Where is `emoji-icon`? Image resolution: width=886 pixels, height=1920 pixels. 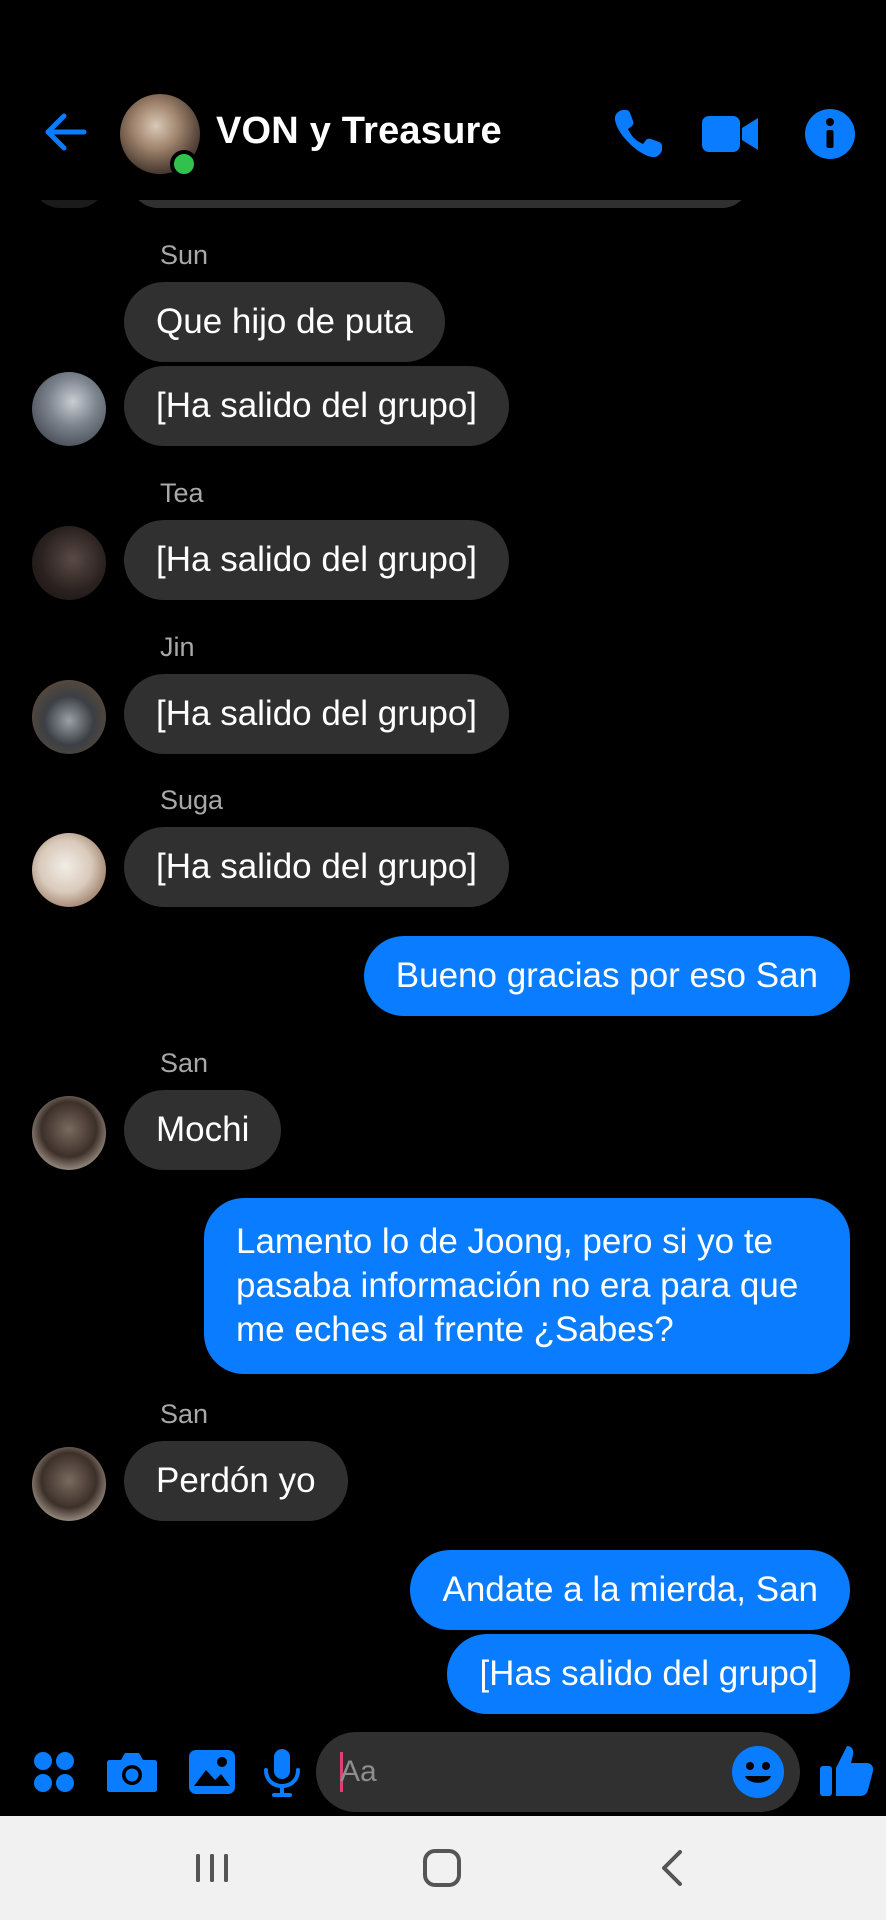 emoji-icon is located at coordinates (758, 1772).